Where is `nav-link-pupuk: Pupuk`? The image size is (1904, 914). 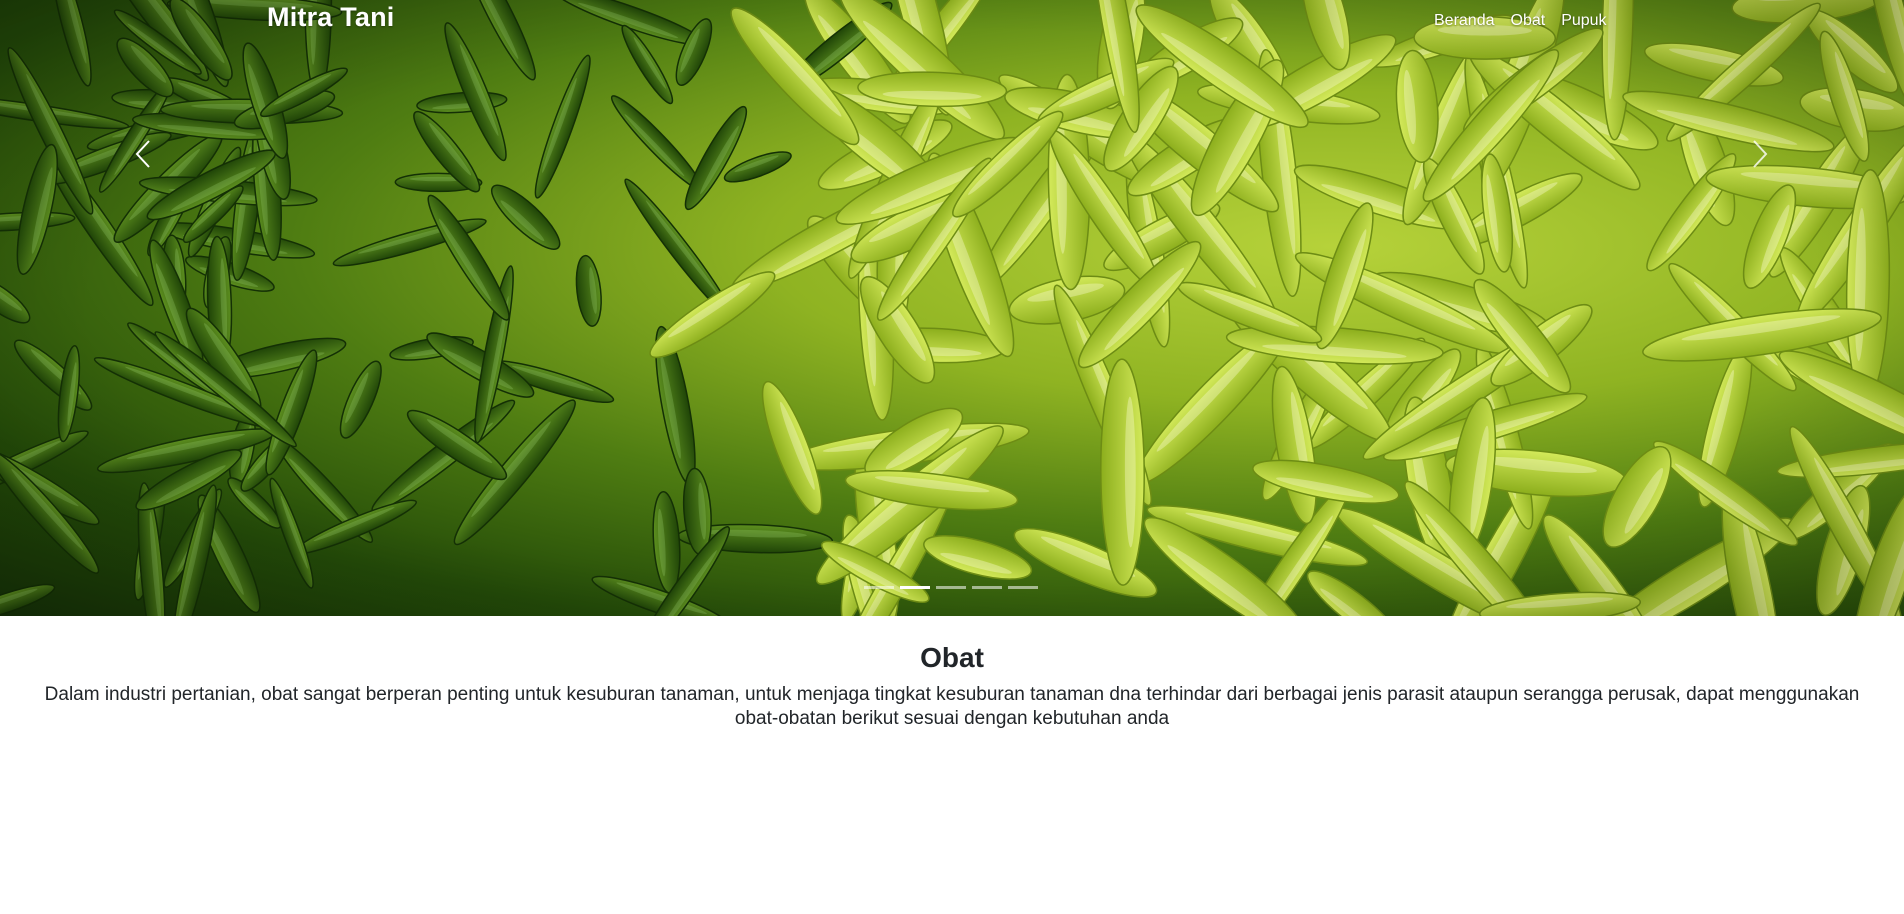 nav-link-pupuk: Pupuk is located at coordinates (1583, 21).